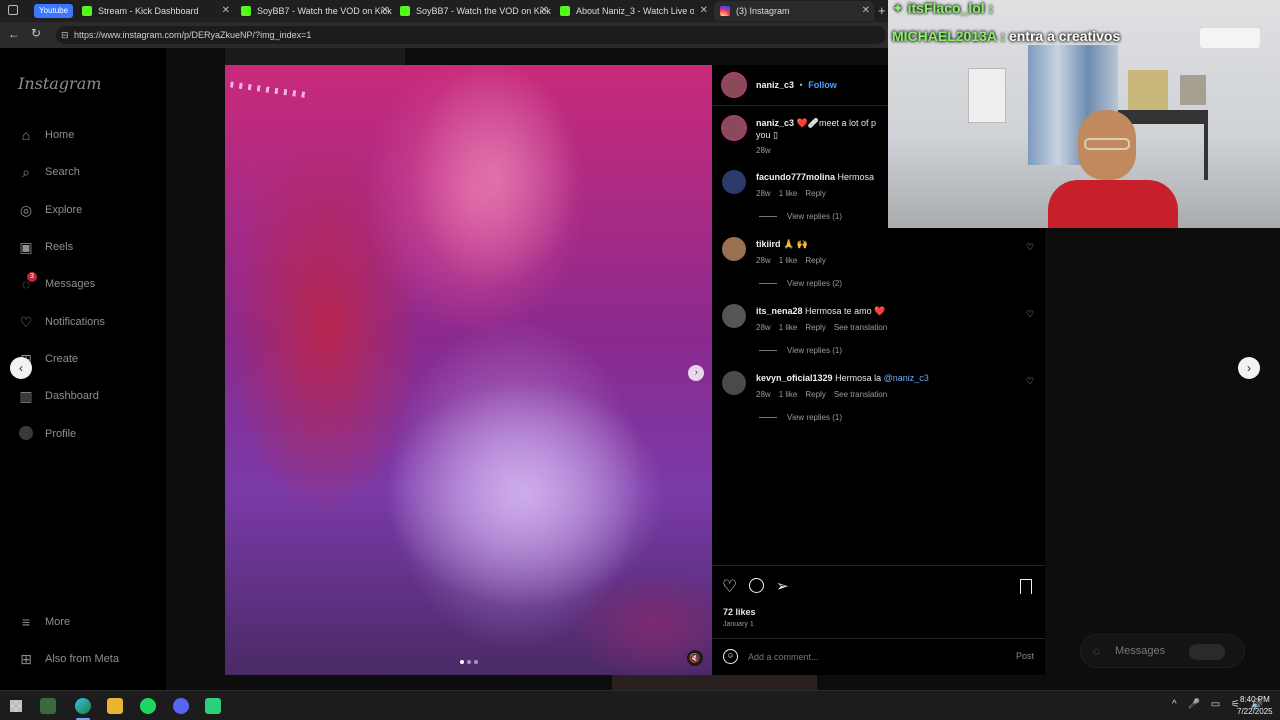 The height and width of the screenshot is (720, 1280). What do you see at coordinates (882, 10) in the screenshot?
I see `new-tab-icon: +` at bounding box center [882, 10].